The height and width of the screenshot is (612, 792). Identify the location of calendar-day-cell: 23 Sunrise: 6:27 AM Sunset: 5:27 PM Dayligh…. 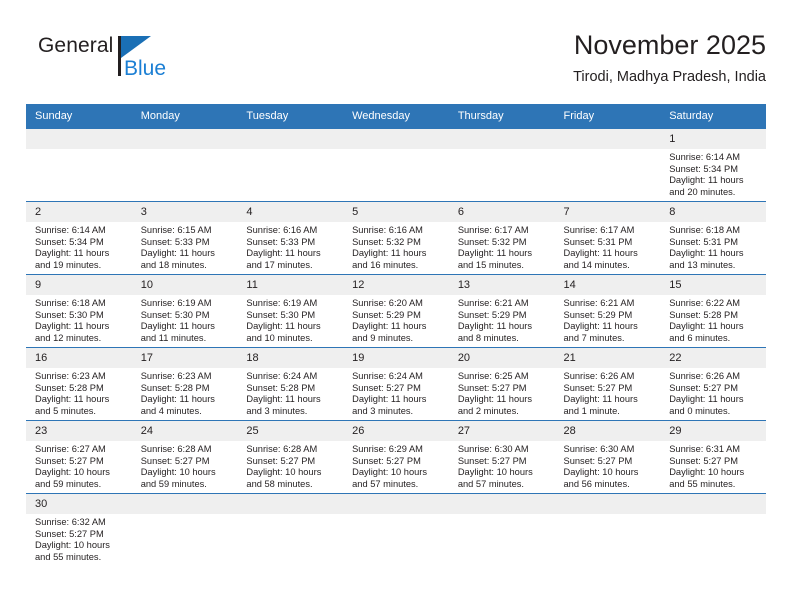
(79, 457).